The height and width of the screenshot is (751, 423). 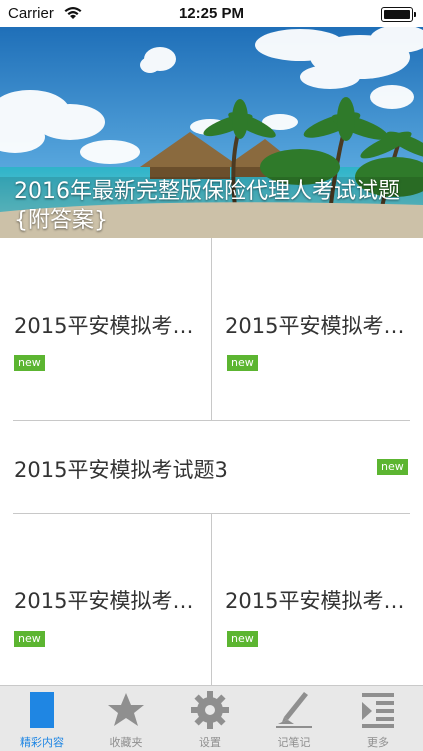 What do you see at coordinates (294, 710) in the screenshot?
I see `pen-icon` at bounding box center [294, 710].